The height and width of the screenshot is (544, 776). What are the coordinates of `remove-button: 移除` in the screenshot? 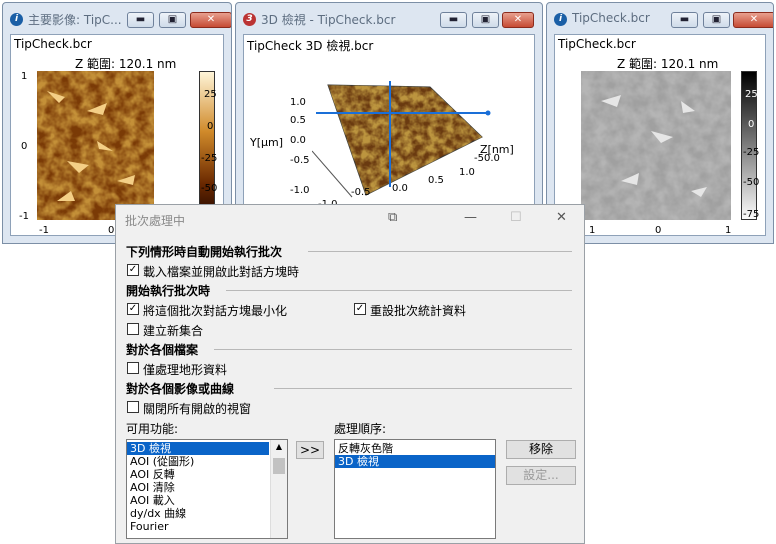 It's located at (541, 449).